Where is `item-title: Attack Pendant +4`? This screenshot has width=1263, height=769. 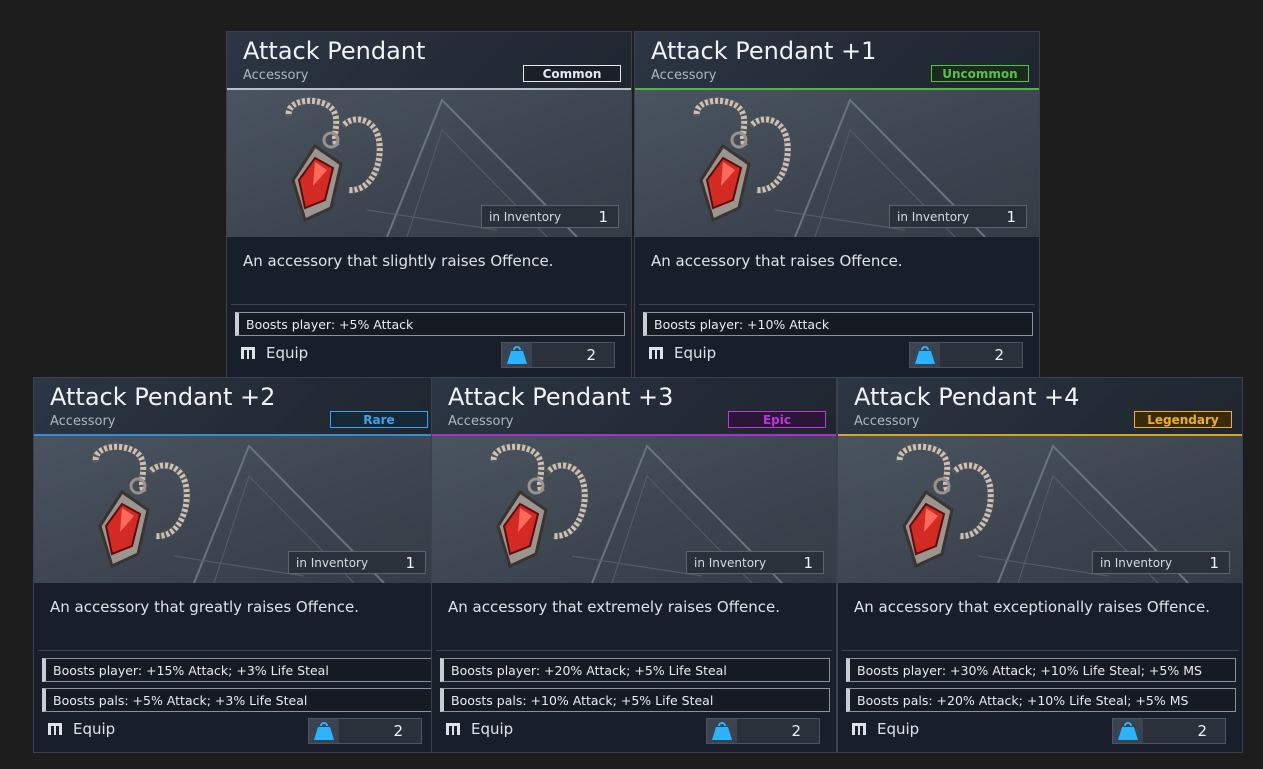
item-title: Attack Pendant +4 is located at coordinates (967, 397).